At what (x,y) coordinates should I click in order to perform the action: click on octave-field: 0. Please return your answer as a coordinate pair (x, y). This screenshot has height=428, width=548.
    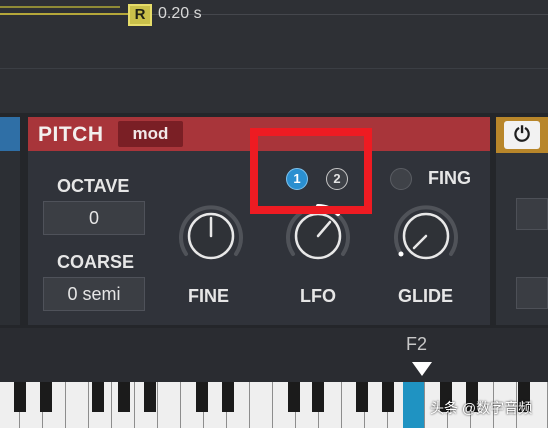
    Looking at the image, I should click on (94, 218).